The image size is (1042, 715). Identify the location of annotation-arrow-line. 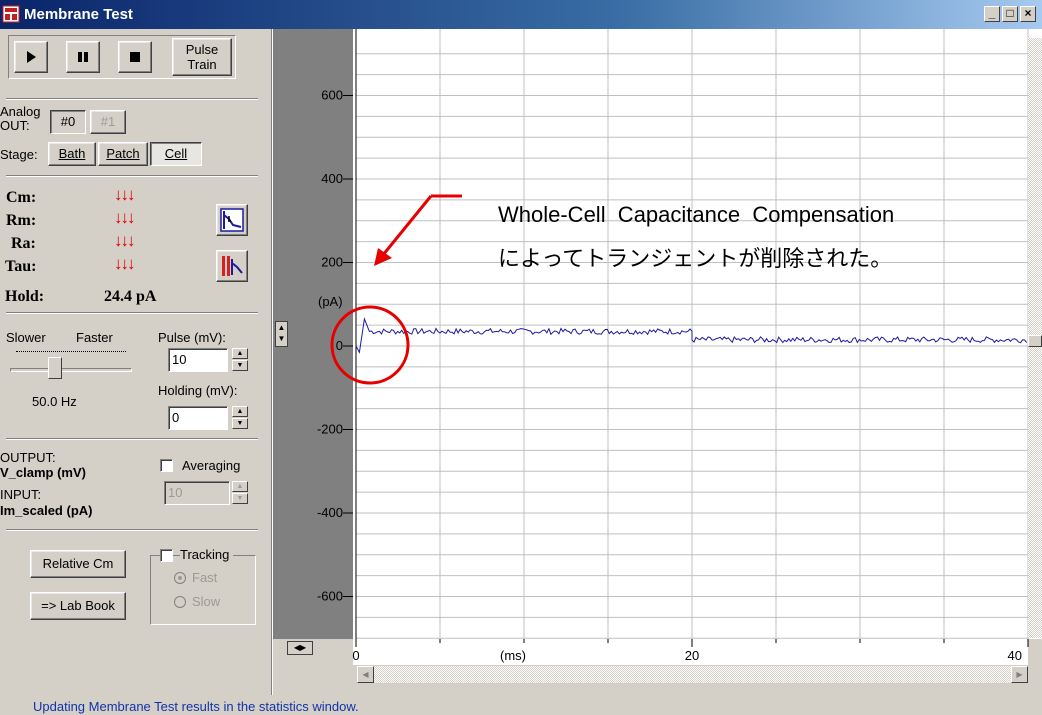
(407, 225).